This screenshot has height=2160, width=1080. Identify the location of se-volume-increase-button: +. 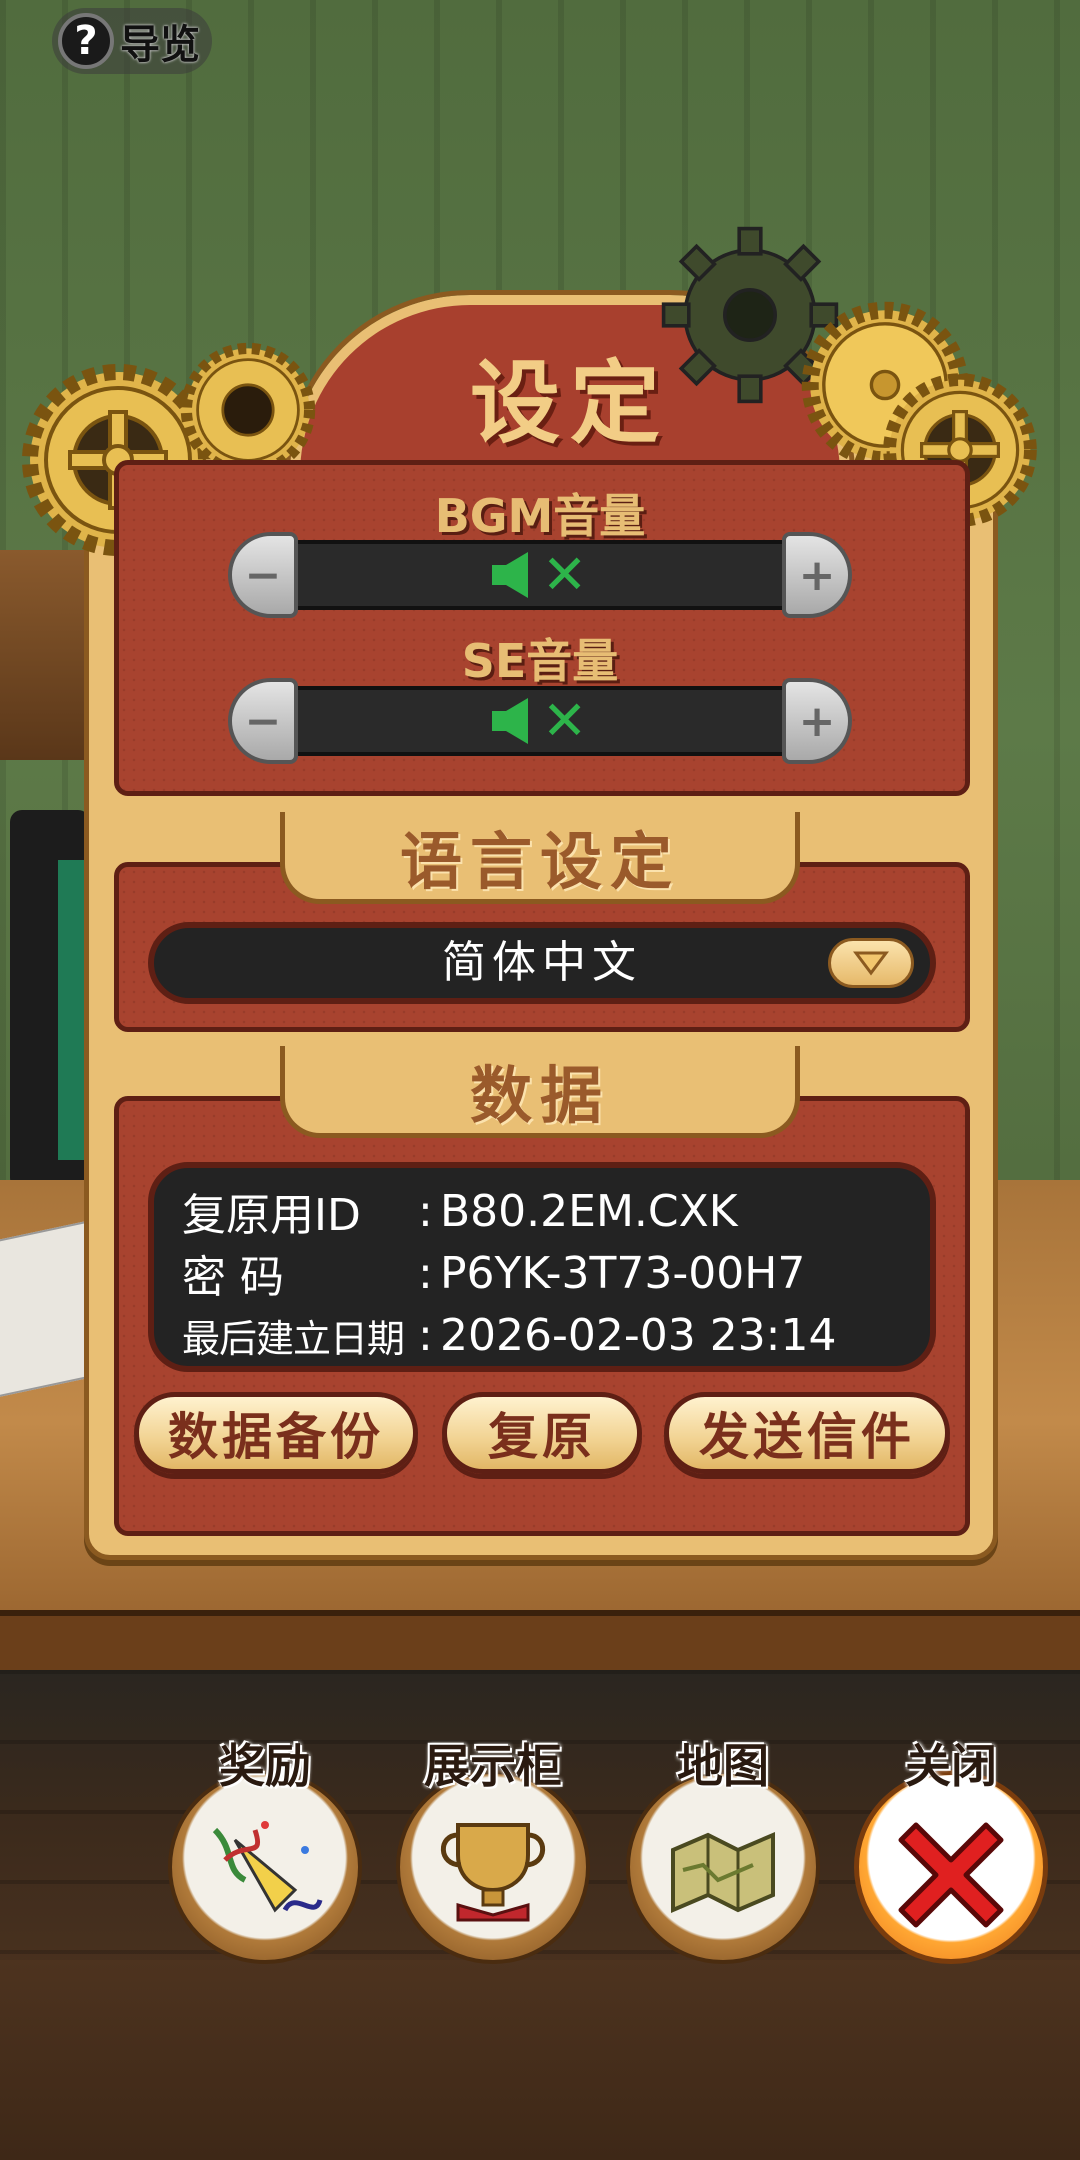
(817, 721).